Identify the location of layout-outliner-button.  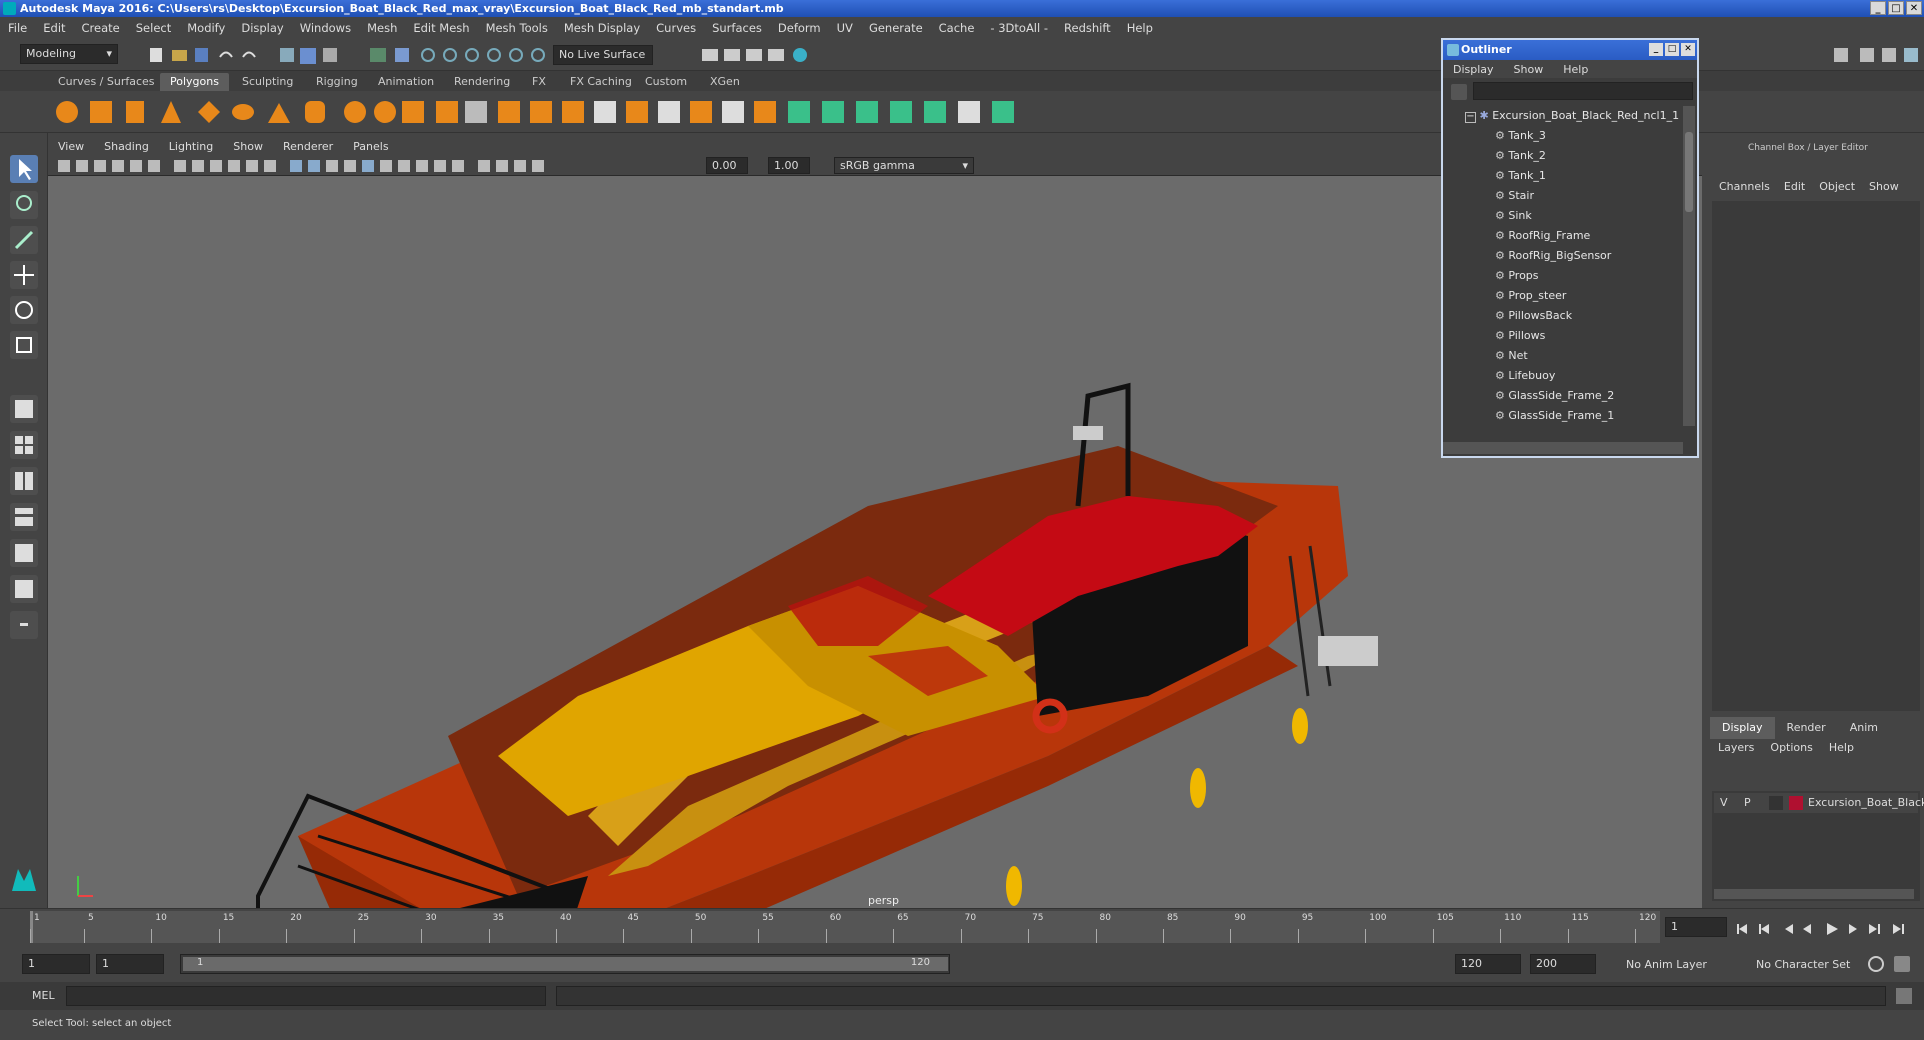
(24, 517).